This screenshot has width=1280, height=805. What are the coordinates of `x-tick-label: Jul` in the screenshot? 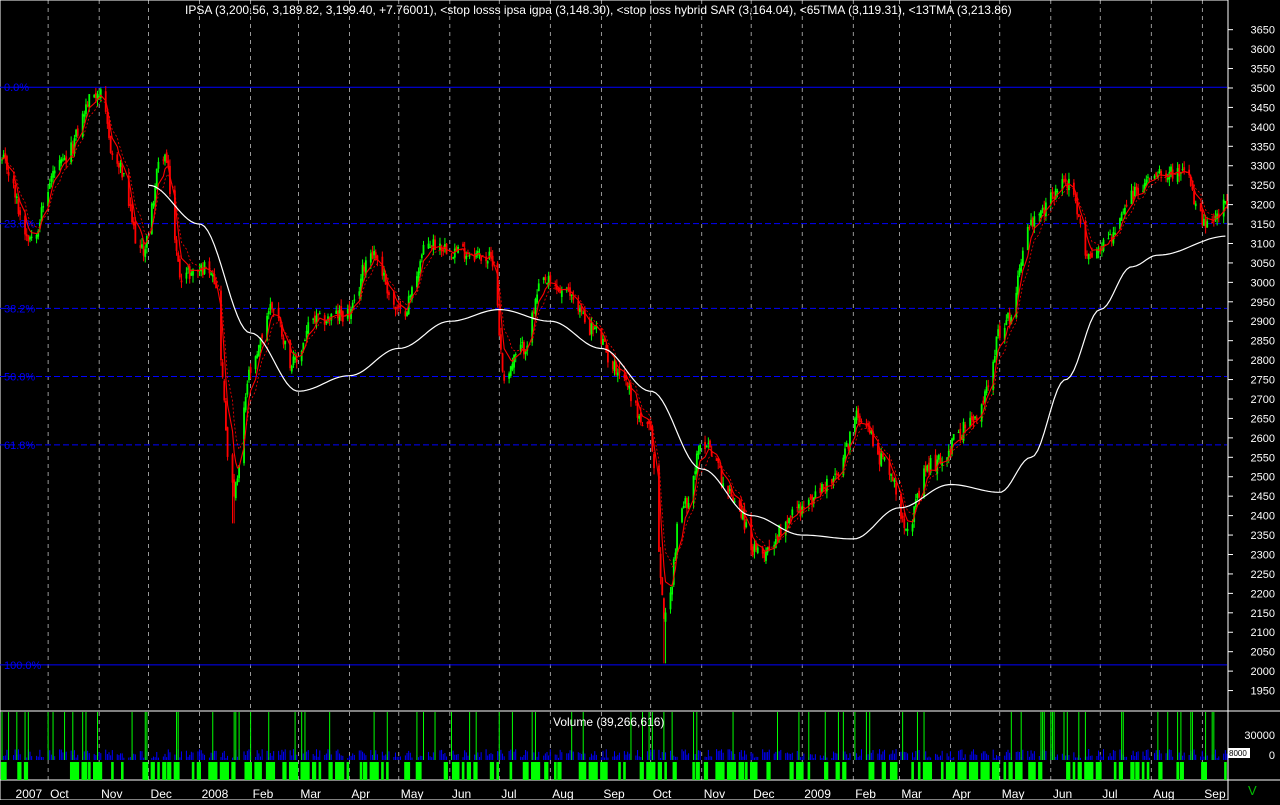 It's located at (1109, 793).